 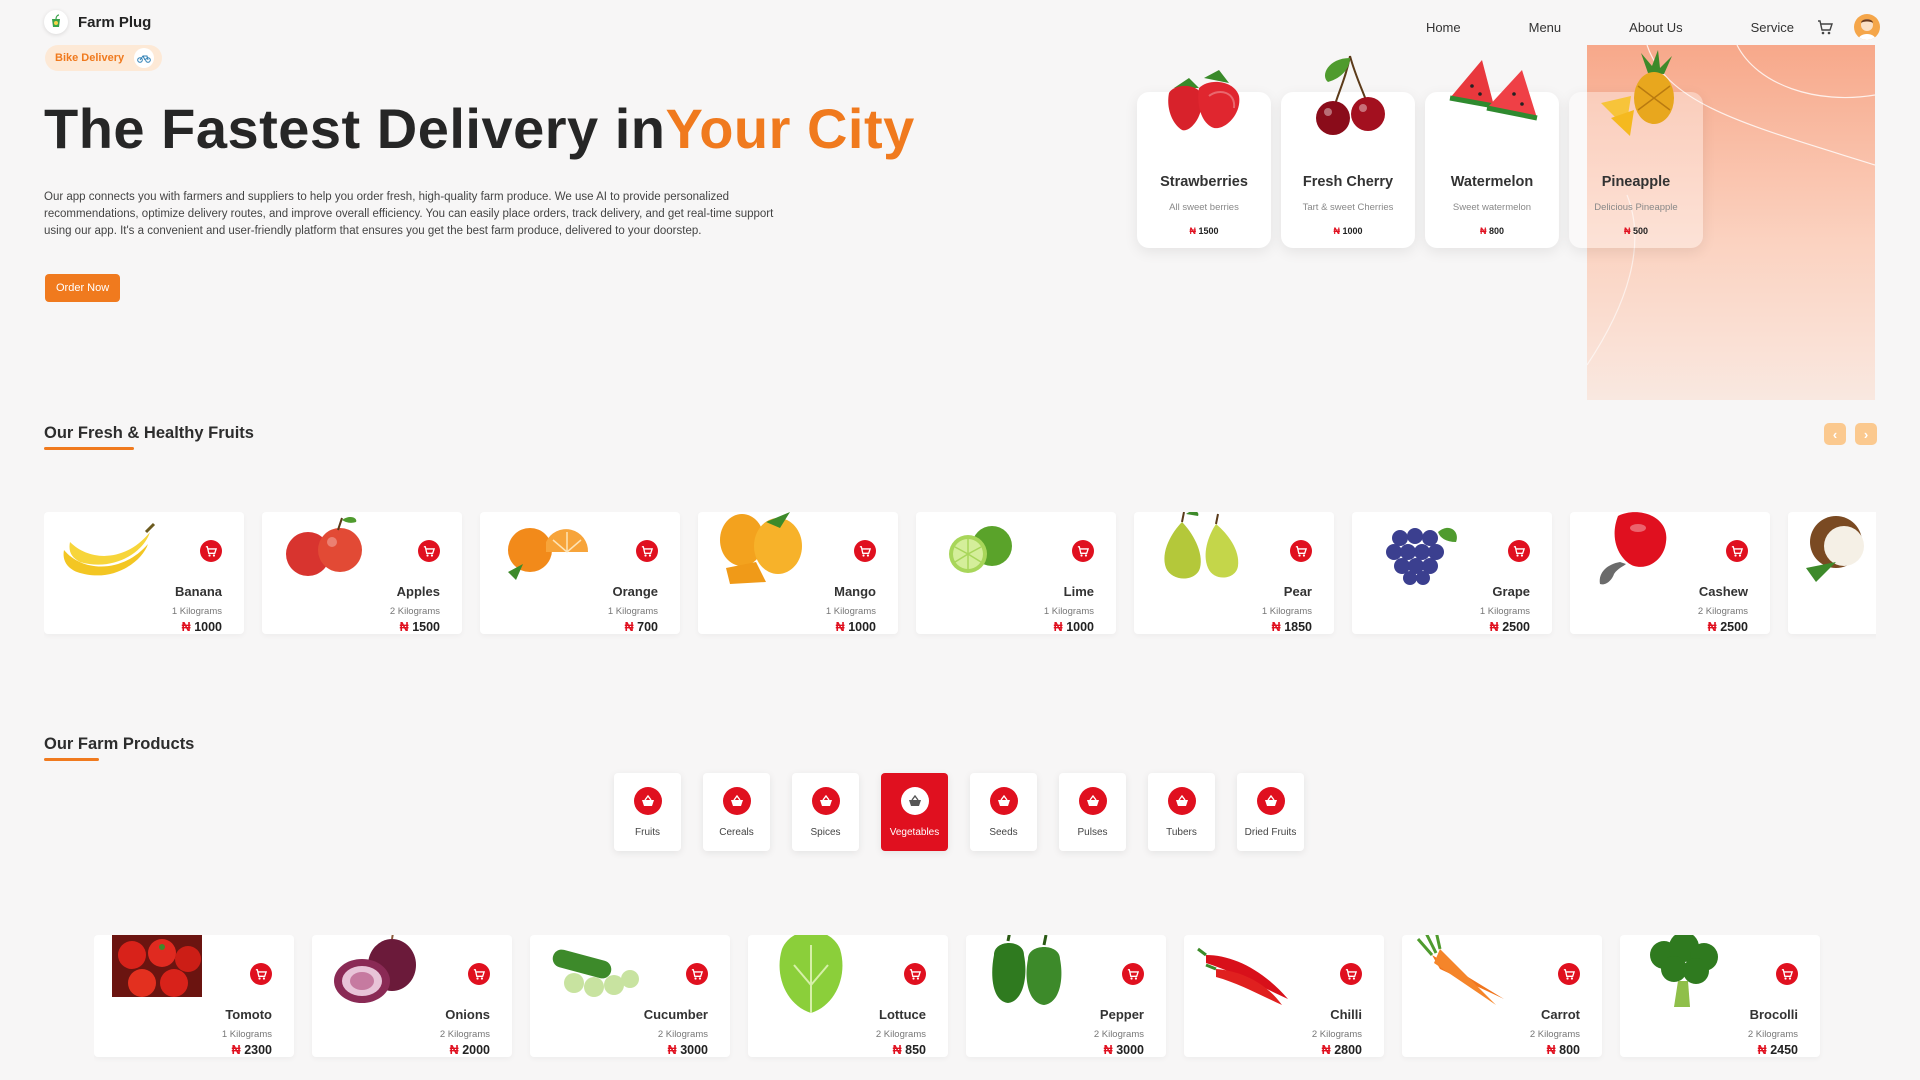 I want to click on product-name: Apples, so click(x=418, y=591).